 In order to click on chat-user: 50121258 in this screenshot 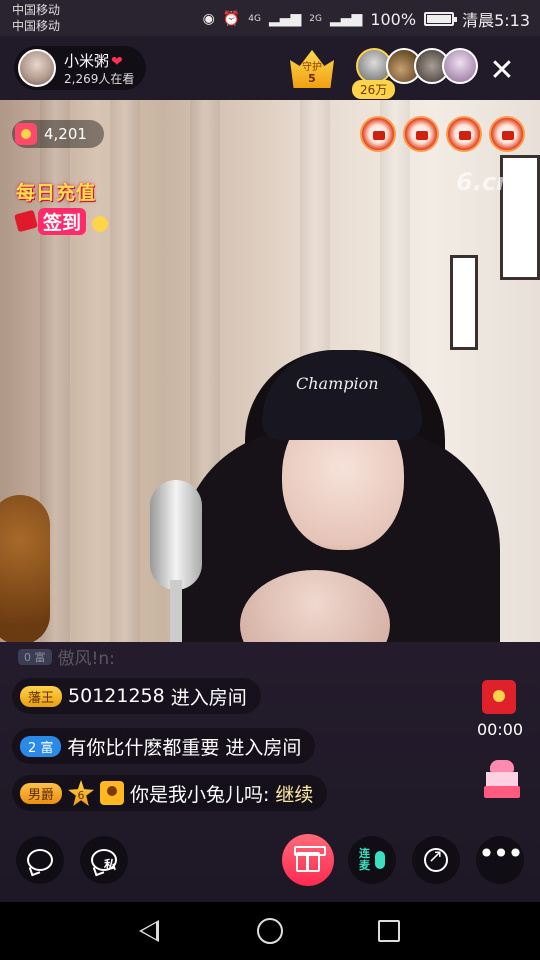, I will do `click(116, 696)`.